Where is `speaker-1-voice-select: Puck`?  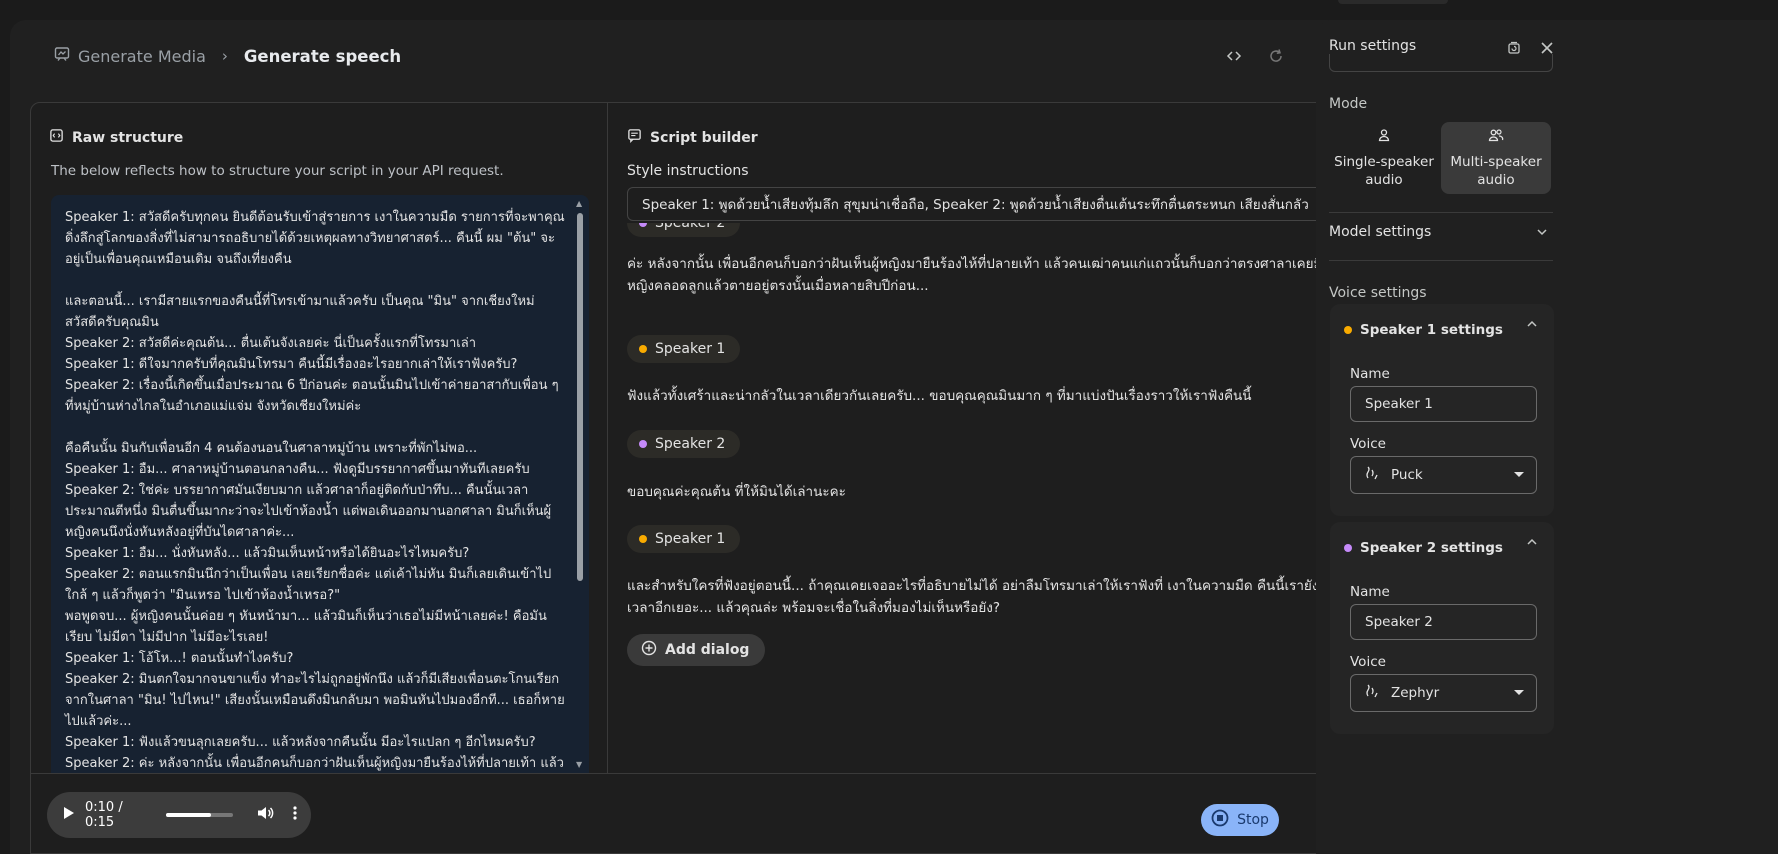 speaker-1-voice-select: Puck is located at coordinates (1443, 475).